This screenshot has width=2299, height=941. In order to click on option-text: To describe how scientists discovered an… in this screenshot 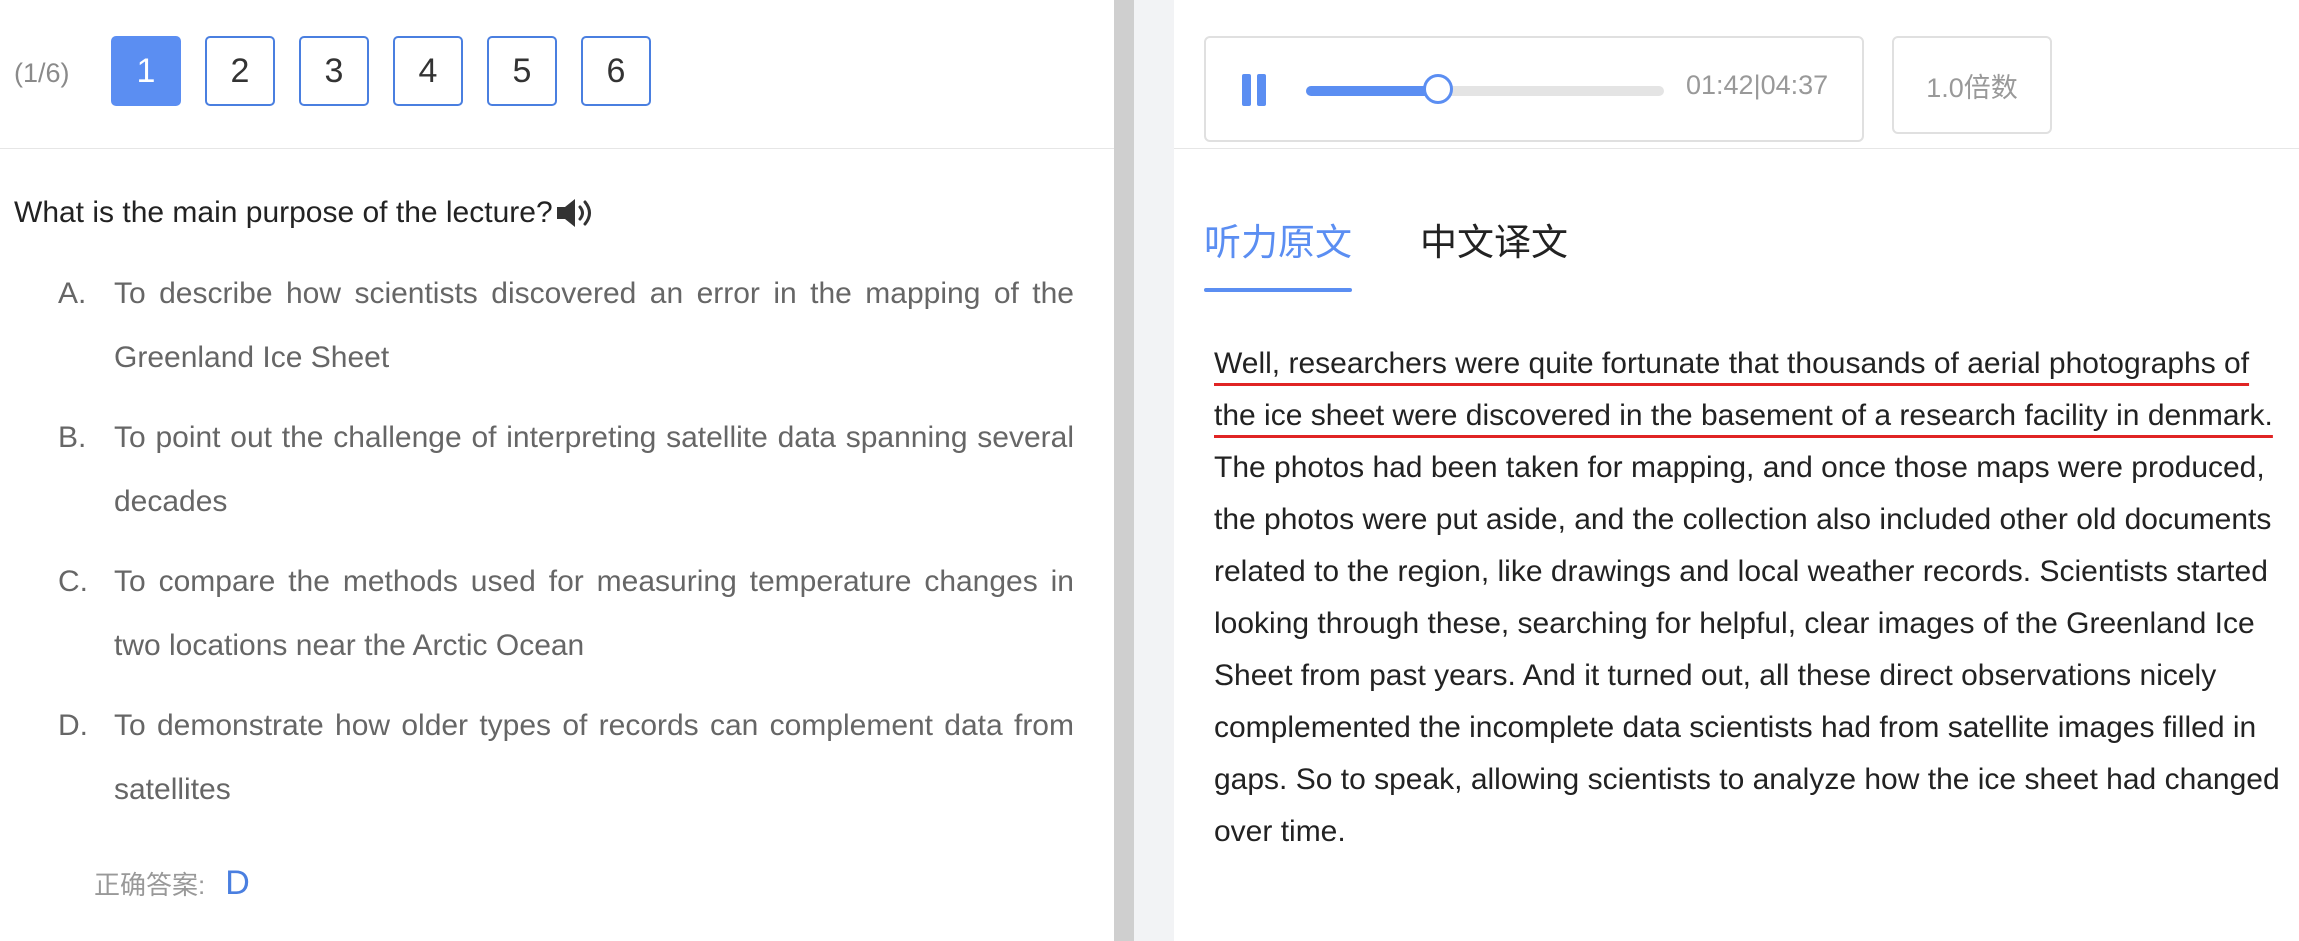, I will do `click(594, 325)`.